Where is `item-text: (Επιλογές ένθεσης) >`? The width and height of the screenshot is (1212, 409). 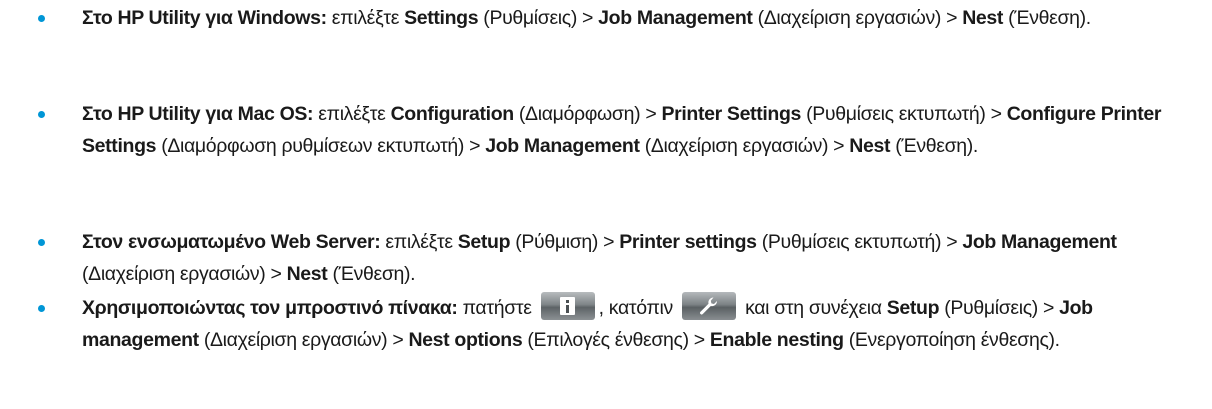
item-text: (Επιλογές ένθεσης) > is located at coordinates (616, 340).